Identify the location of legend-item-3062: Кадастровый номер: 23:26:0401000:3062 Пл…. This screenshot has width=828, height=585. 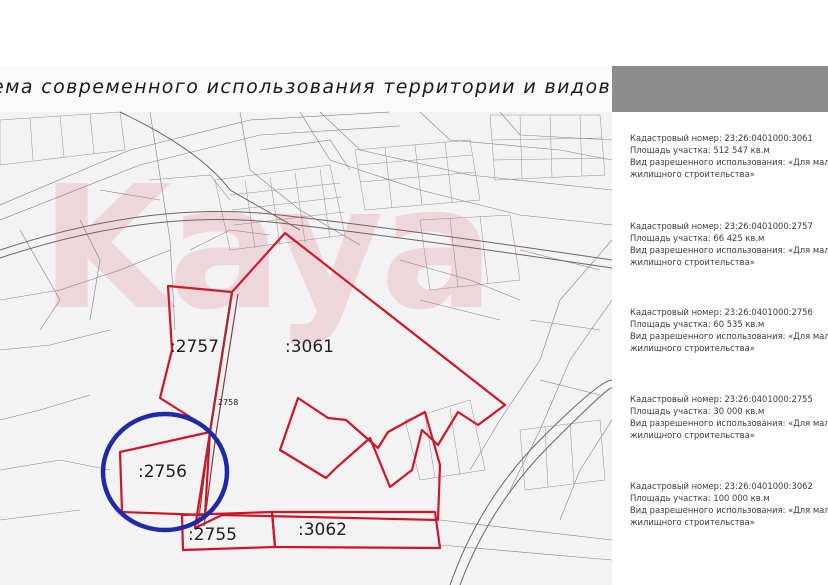
(729, 504).